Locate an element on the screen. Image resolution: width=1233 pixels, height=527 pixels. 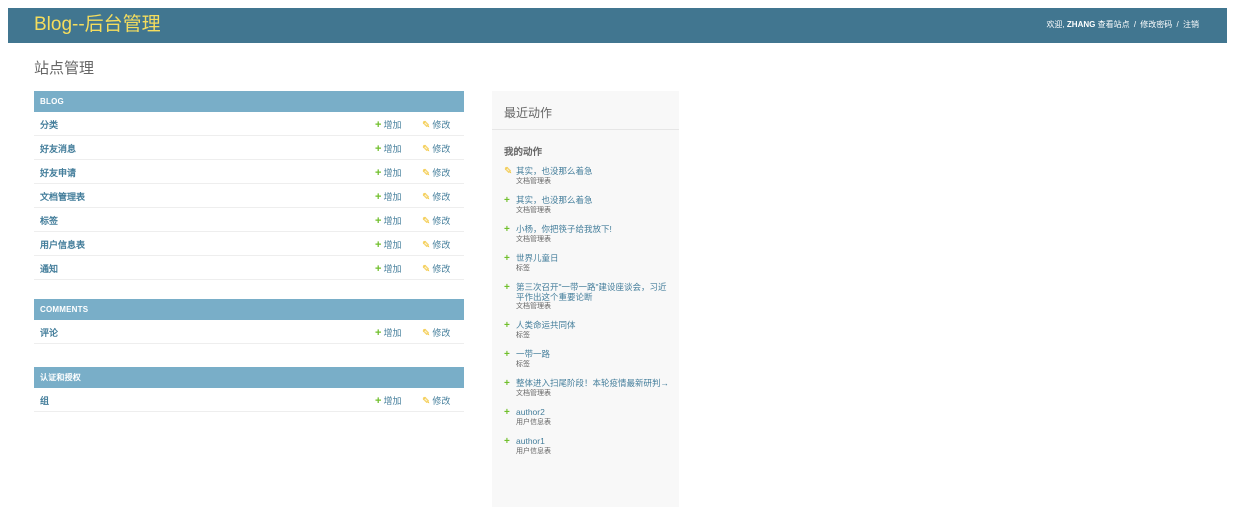
recent-action-item: + 第三次召开"一带一路"建设座谈会，习近平作出这个重要论断 文档管理表 is located at coordinates (589, 296).